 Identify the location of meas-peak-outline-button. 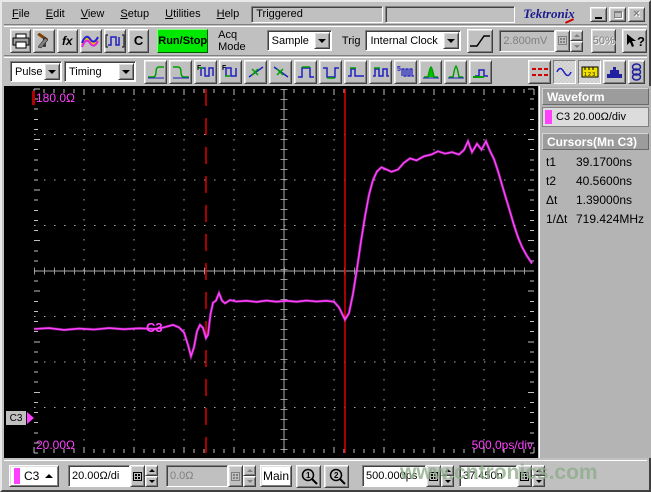
(455, 71).